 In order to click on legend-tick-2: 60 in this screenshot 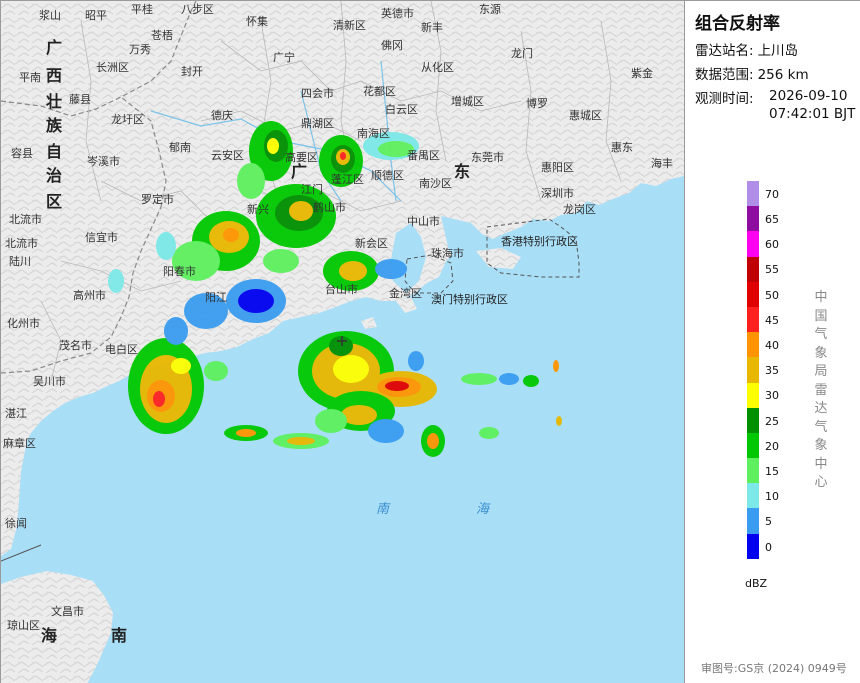, I will do `click(772, 245)`.